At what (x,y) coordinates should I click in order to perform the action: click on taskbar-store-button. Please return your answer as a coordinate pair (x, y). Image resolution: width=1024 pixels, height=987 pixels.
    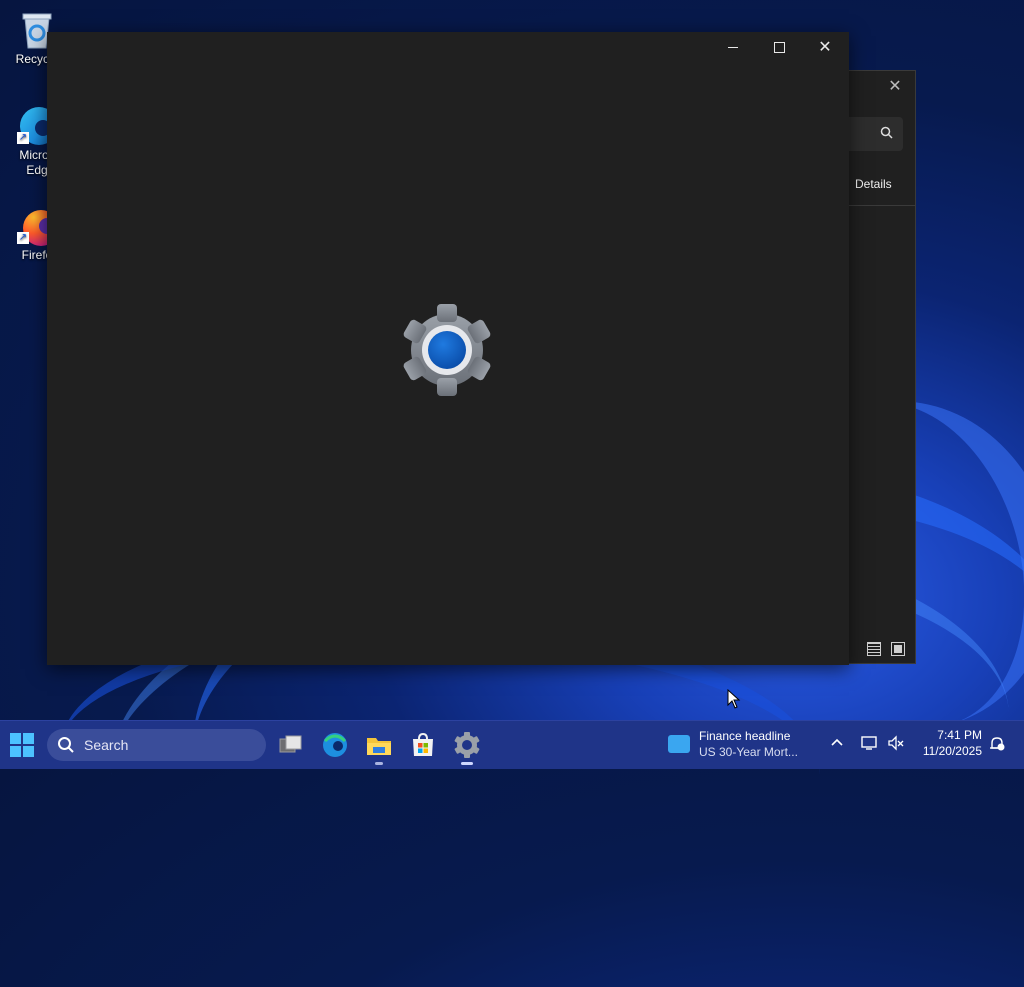
    Looking at the image, I should click on (423, 745).